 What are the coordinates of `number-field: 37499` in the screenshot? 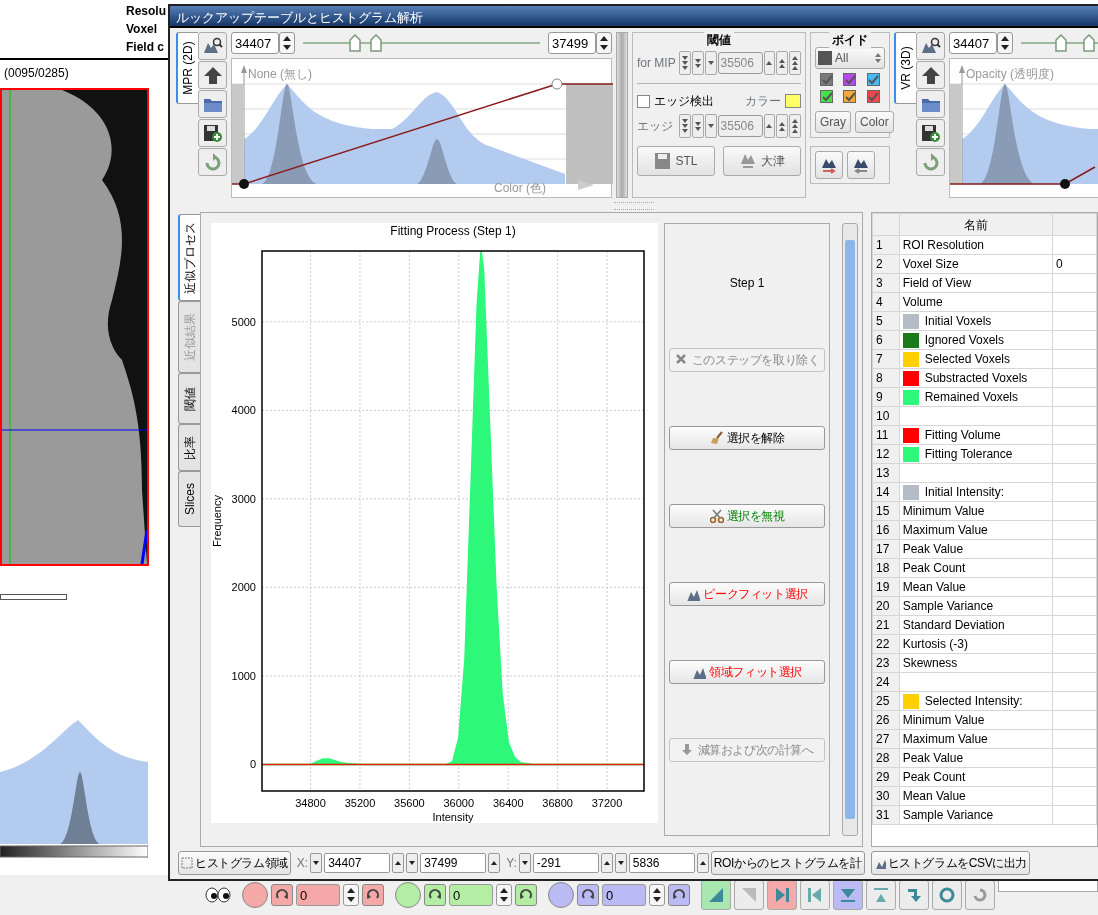 It's located at (453, 863).